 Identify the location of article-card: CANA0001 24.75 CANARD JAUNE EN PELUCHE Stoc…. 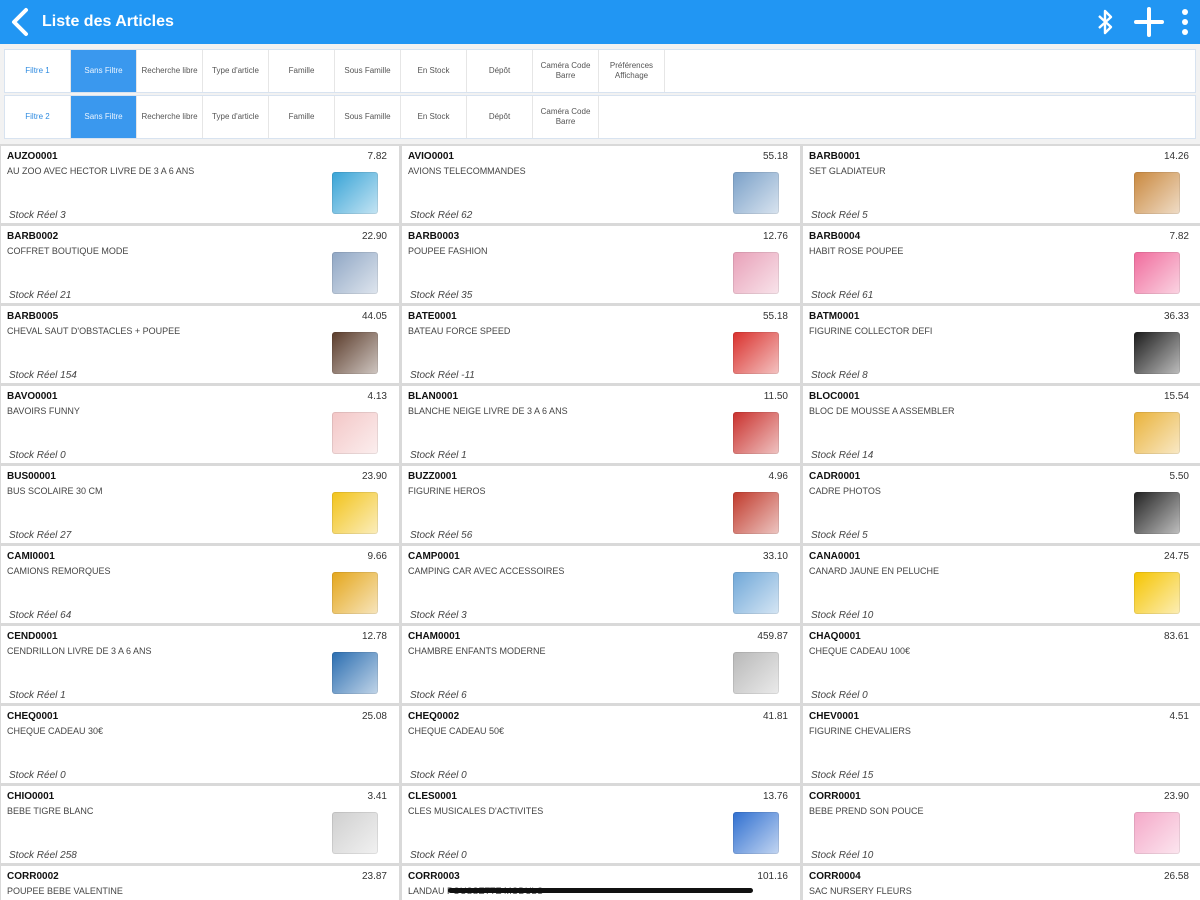
(1001, 584).